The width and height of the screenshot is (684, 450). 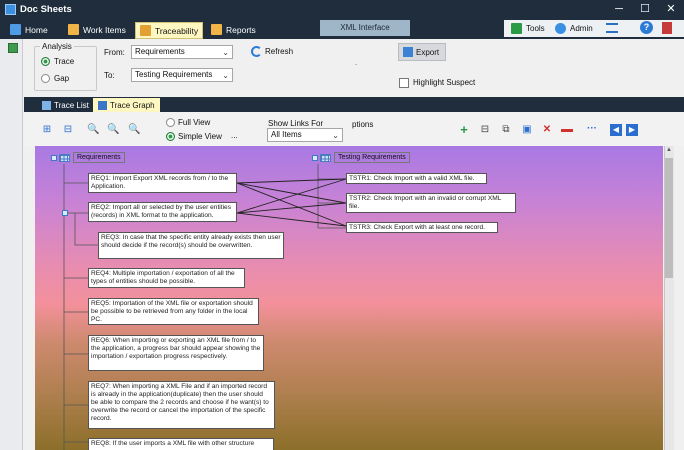 I want to click on to-select: Testing Requirements ⌄, so click(x=182, y=75).